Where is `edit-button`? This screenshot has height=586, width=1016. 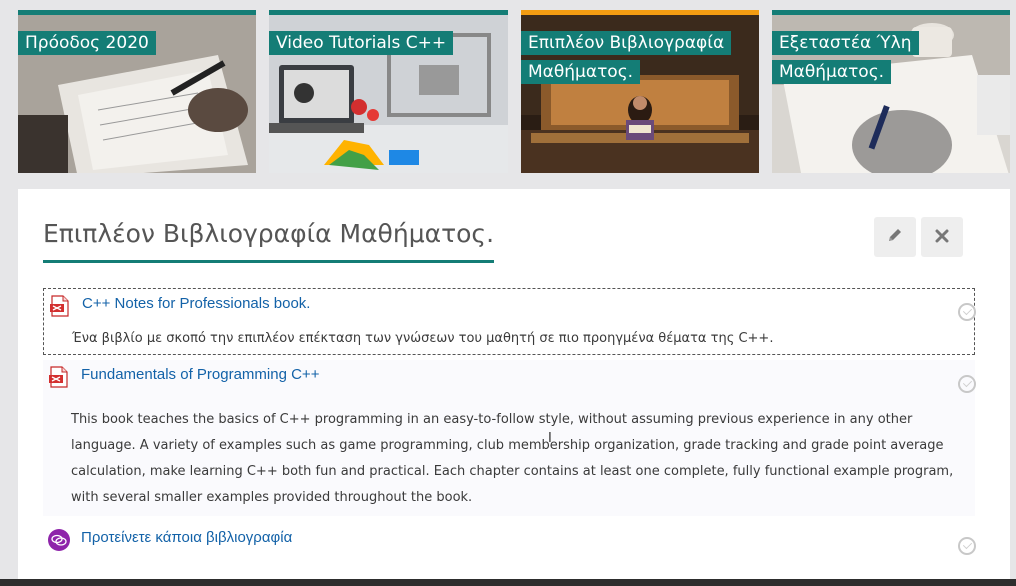 edit-button is located at coordinates (895, 237).